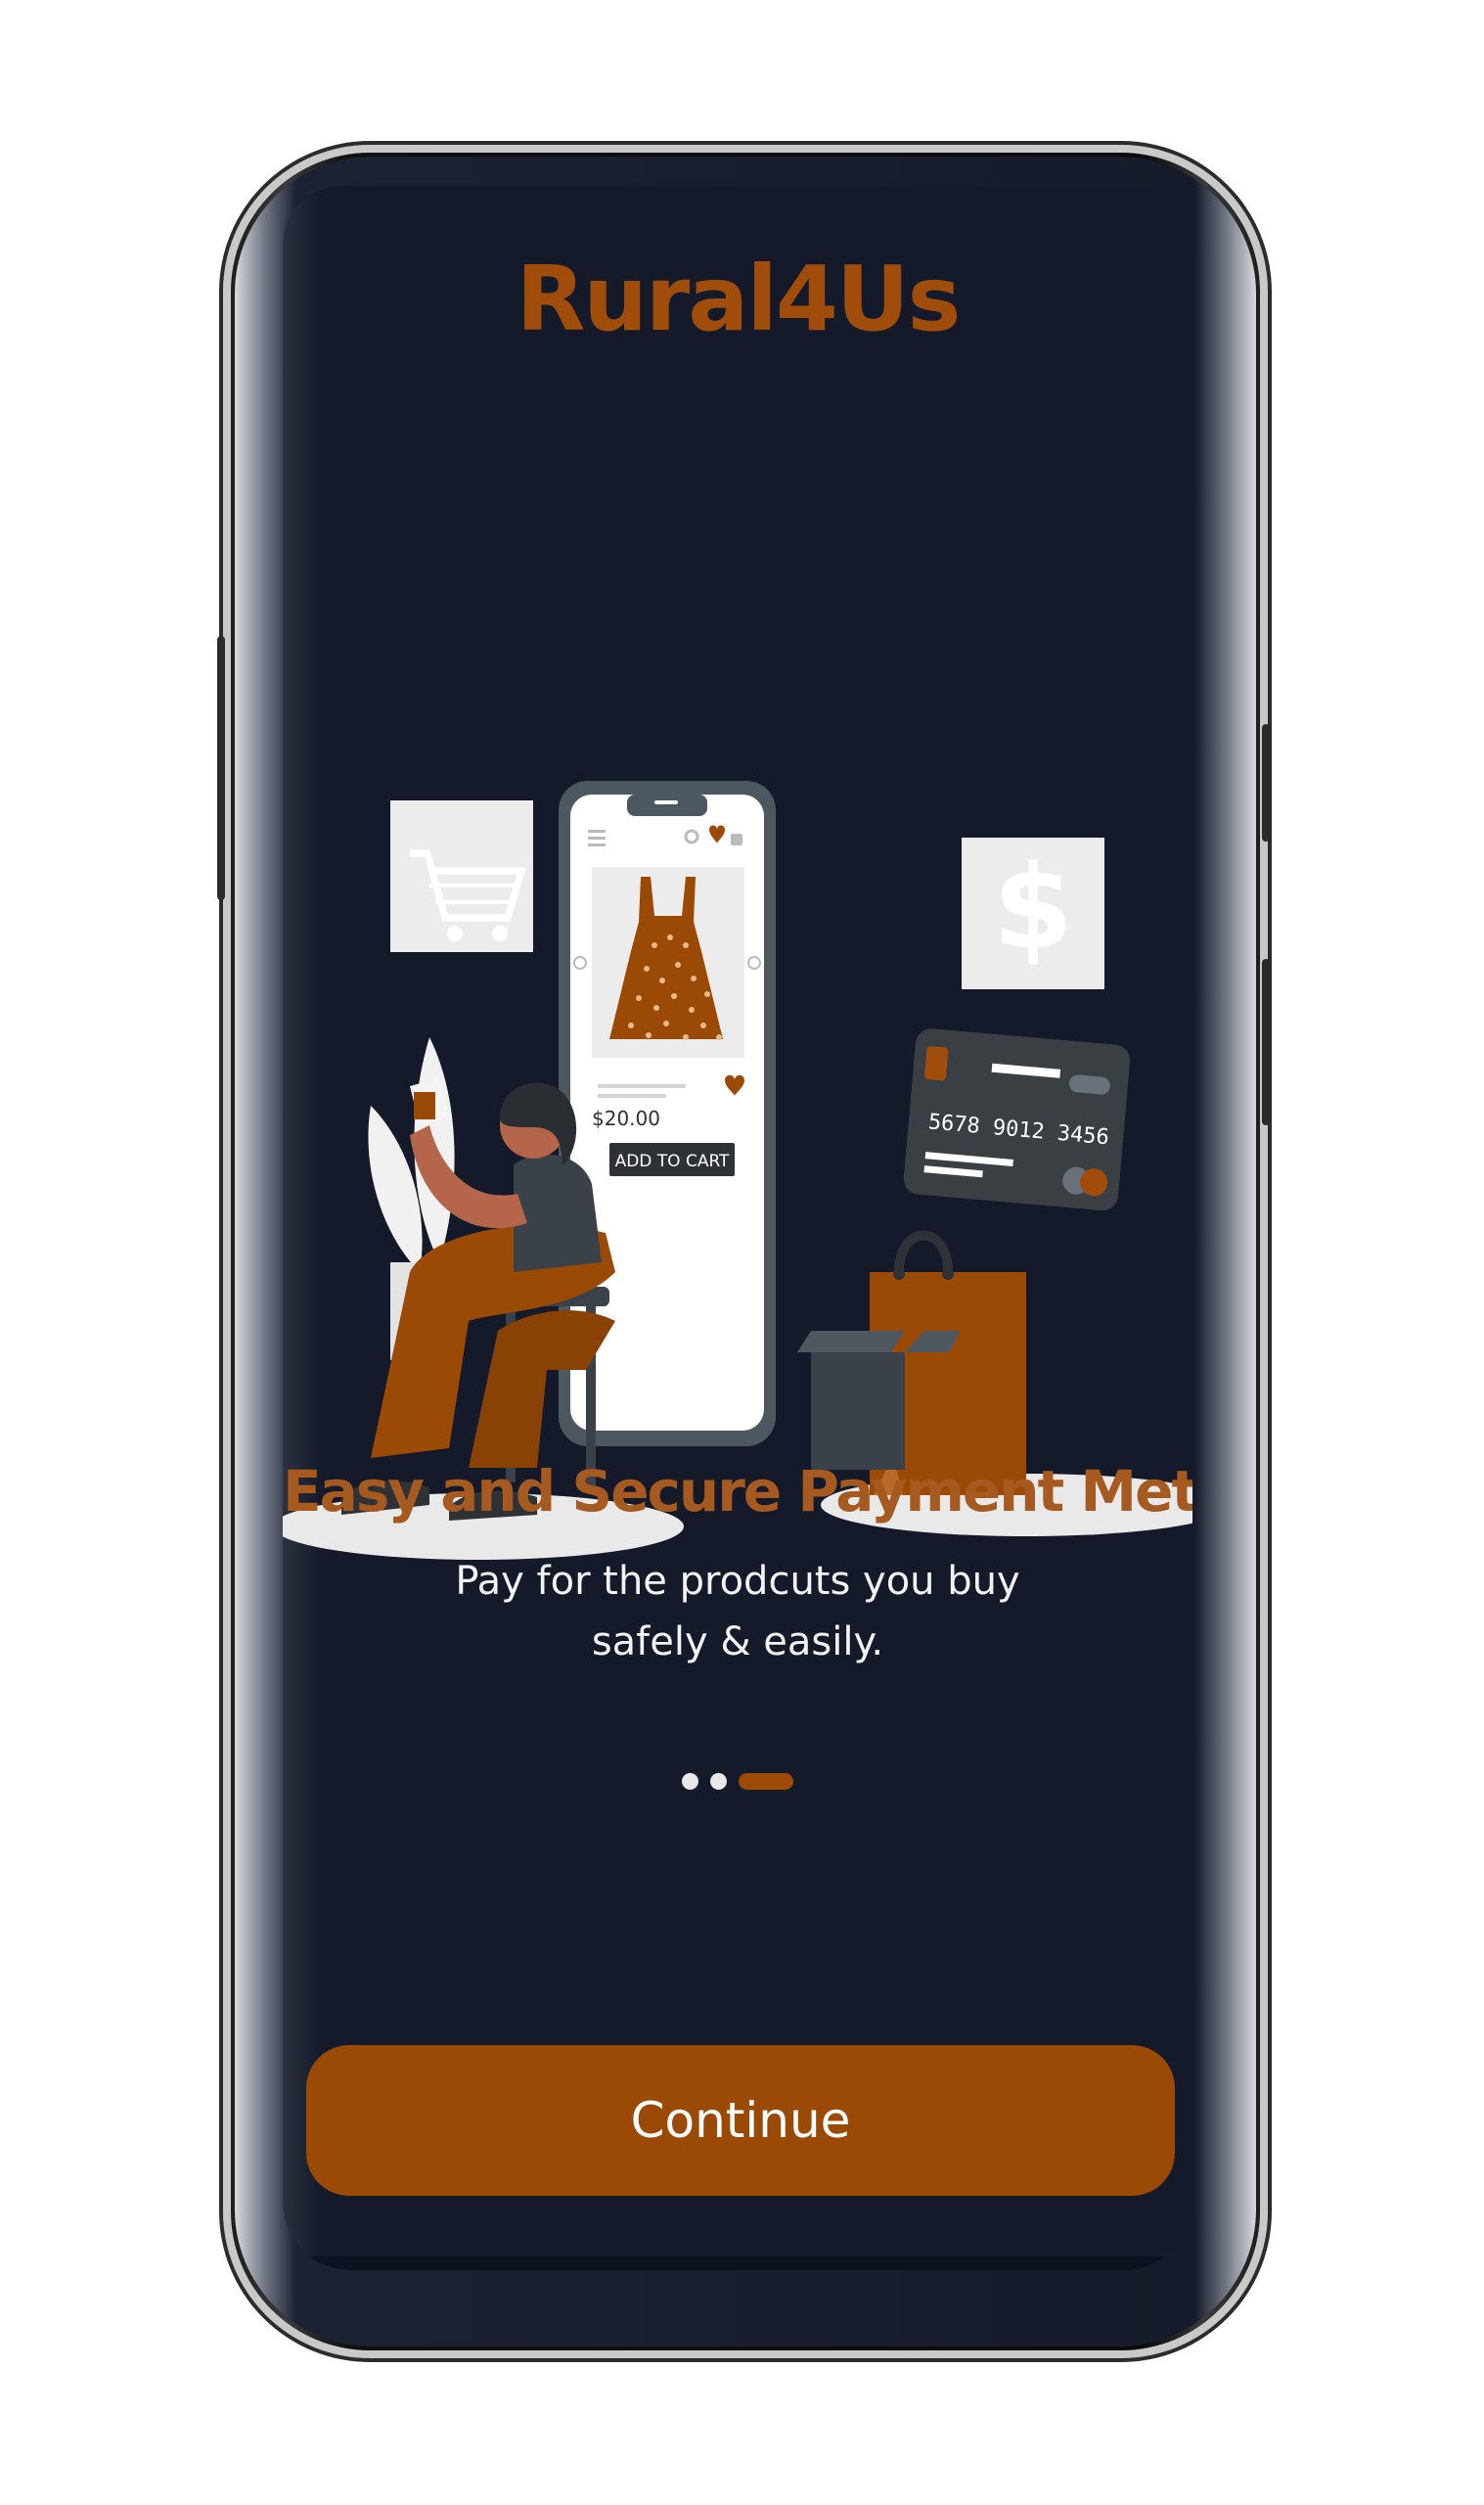  I want to click on onboarding-headline: Easy and Secure Payment Method, so click(737, 1491).